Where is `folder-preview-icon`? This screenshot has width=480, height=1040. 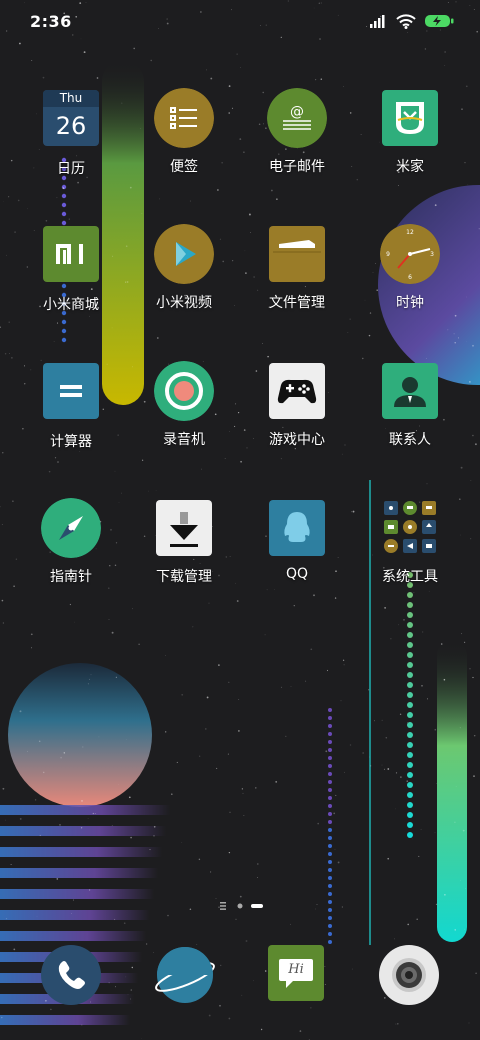 folder-preview-icon is located at coordinates (410, 528).